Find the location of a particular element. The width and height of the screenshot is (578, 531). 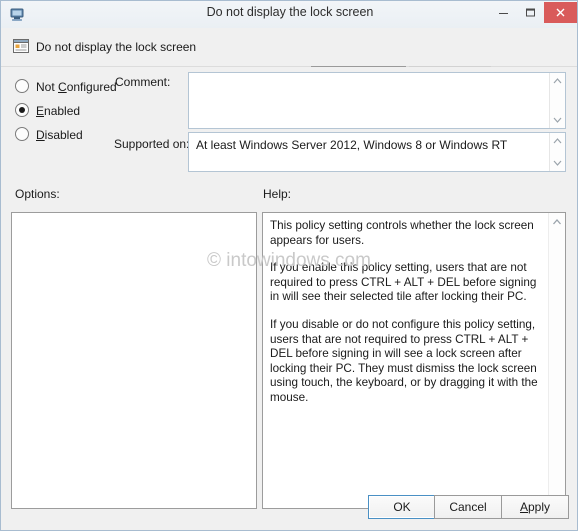

cancel-button: Cancel is located at coordinates (468, 507).